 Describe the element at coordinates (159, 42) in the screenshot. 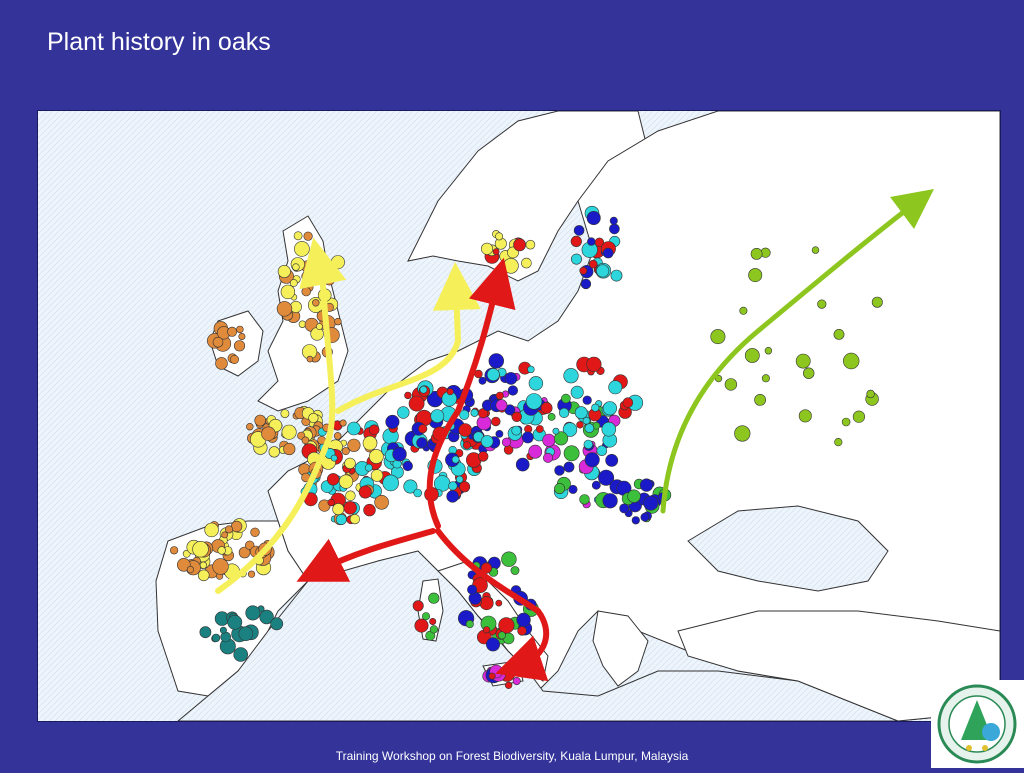

I see `slide-title: Plant history in oaks` at that location.